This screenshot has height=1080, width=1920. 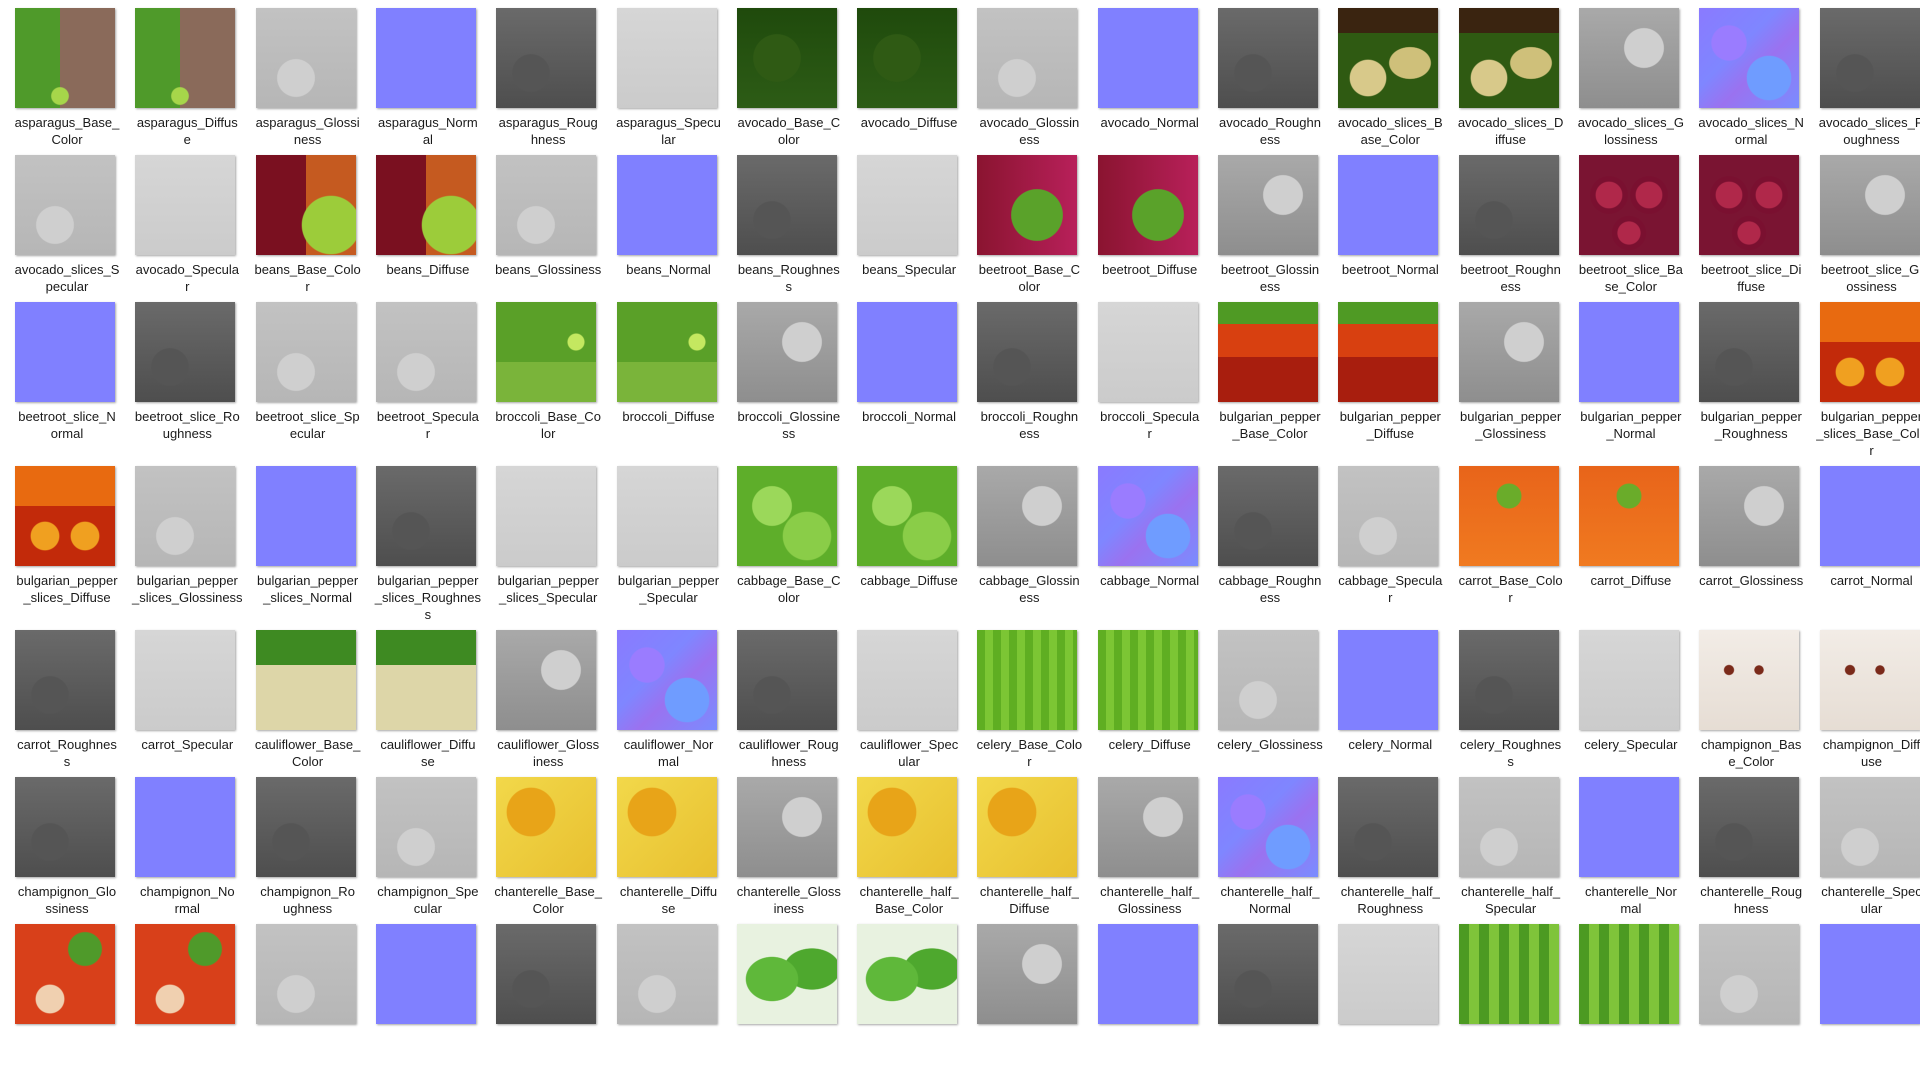 What do you see at coordinates (308, 131) in the screenshot?
I see `file-name-label: asparagus_Glossi ness` at bounding box center [308, 131].